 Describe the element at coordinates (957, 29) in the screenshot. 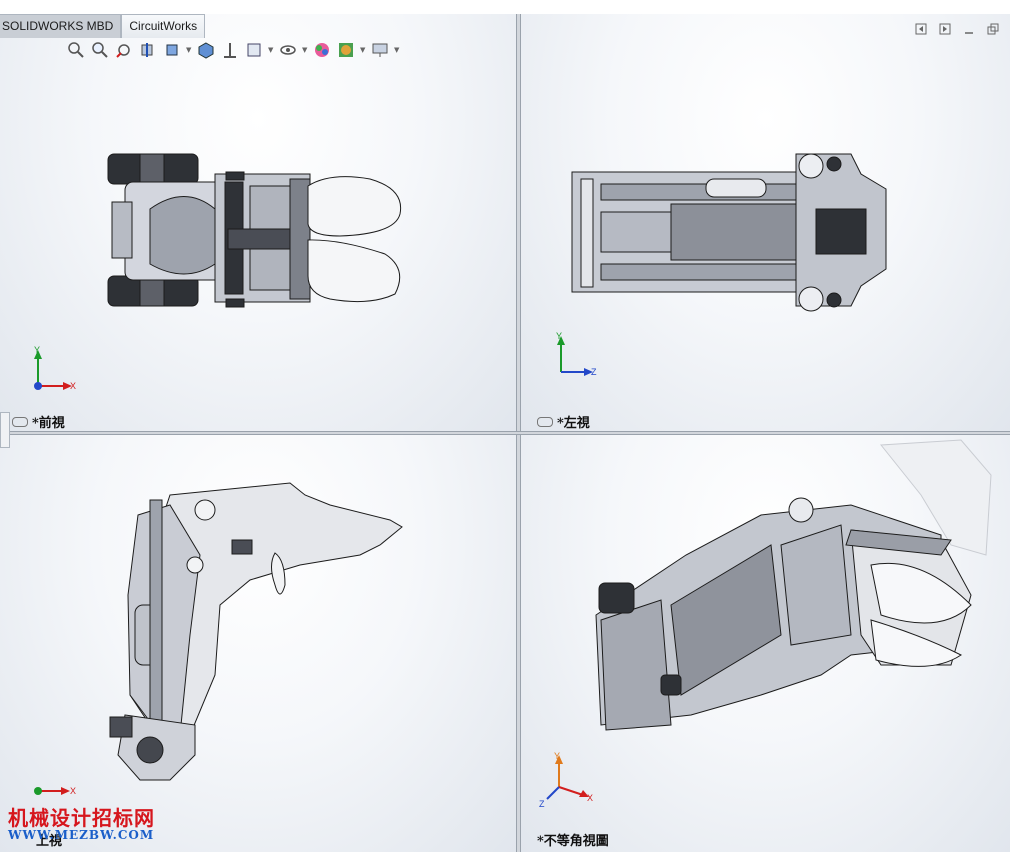

I see `window-controls` at that location.